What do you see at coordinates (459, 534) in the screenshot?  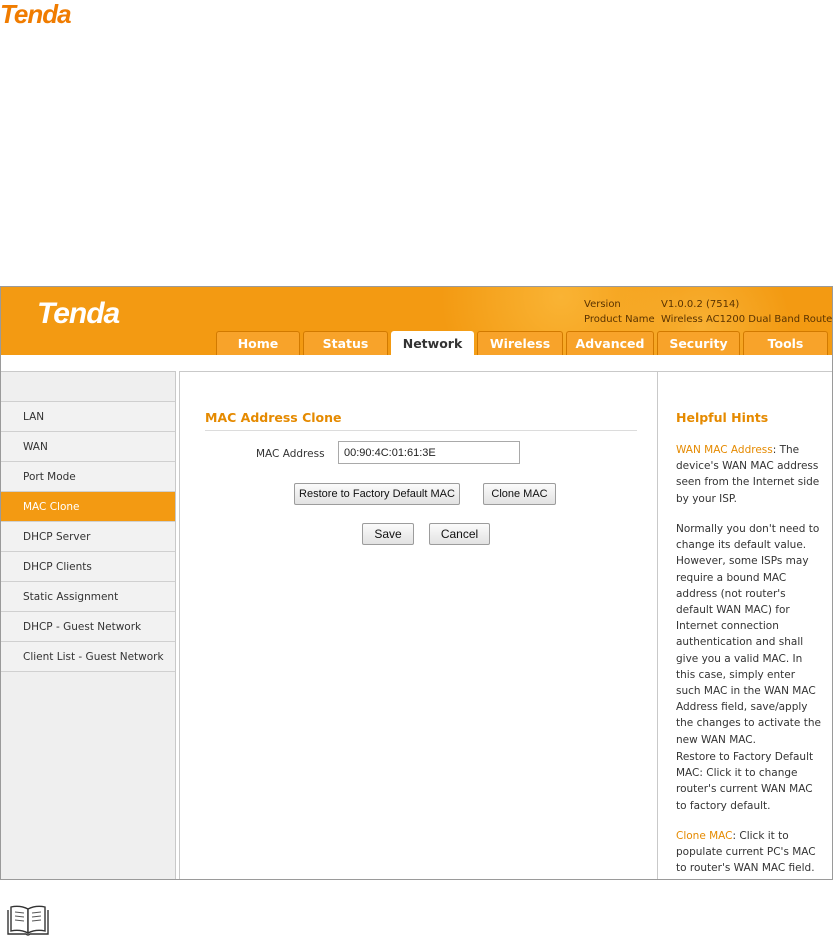 I see `cancel-button: Cancel` at bounding box center [459, 534].